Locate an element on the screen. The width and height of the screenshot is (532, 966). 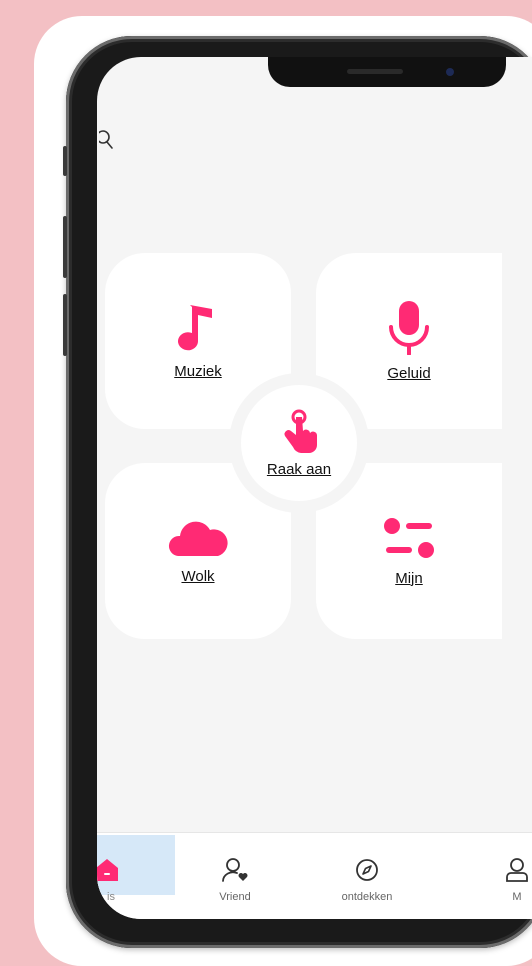
center-ring: Raak aan is located at coordinates (299, 443).